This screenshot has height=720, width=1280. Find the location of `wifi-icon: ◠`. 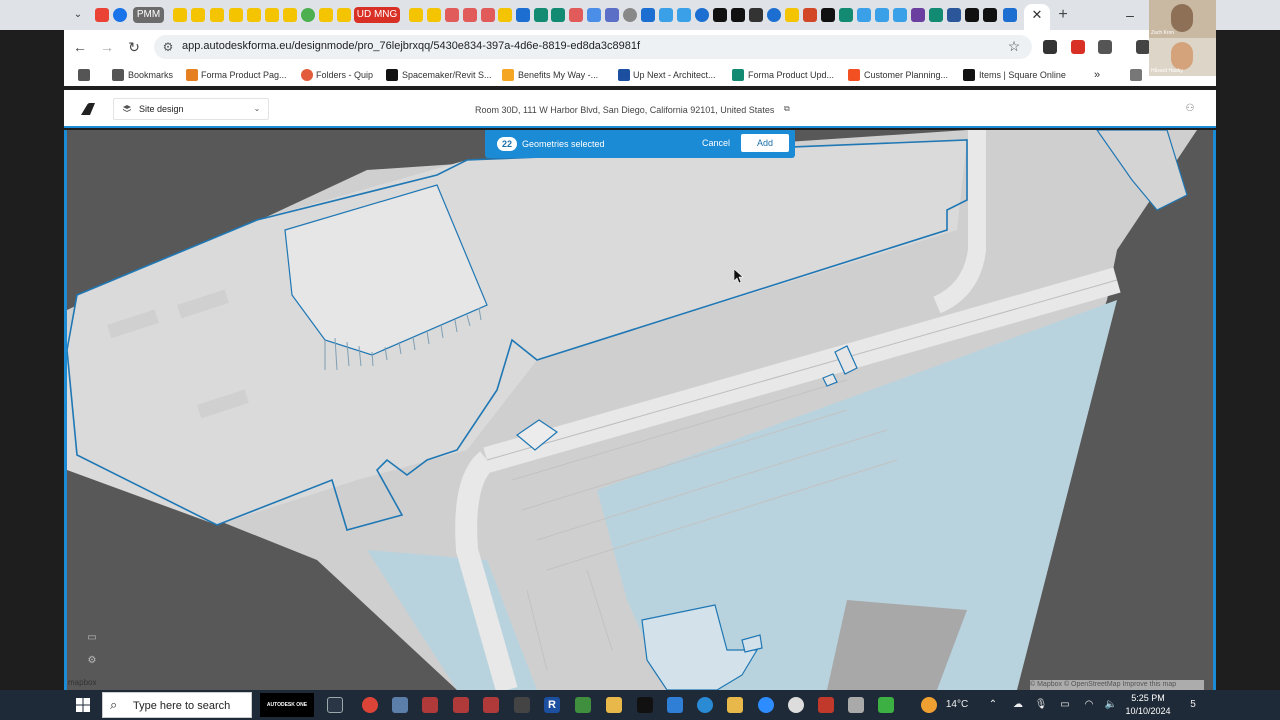

wifi-icon: ◠ is located at coordinates (1089, 705).